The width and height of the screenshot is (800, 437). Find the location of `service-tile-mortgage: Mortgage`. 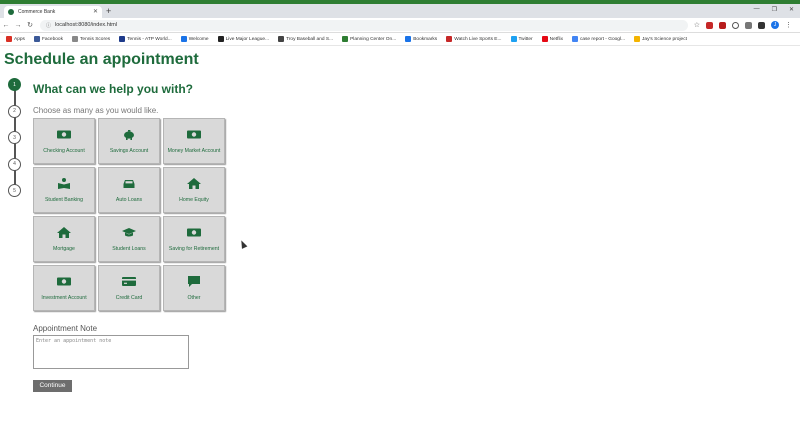

service-tile-mortgage: Mortgage is located at coordinates (64, 239).